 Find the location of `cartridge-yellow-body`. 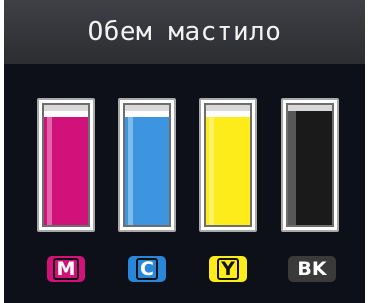

cartridge-yellow-body is located at coordinates (228, 165).